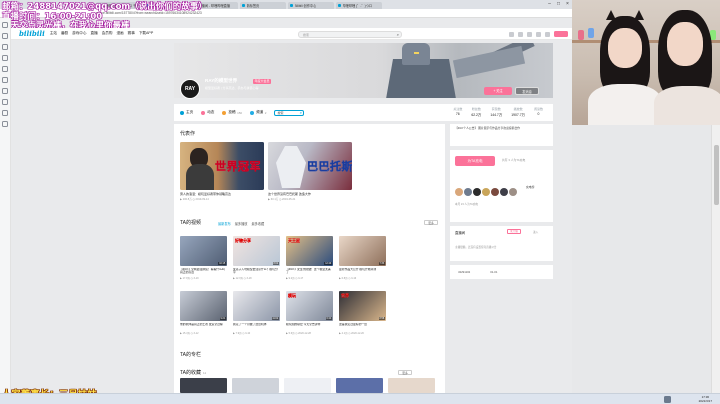 The height and width of the screenshot is (404, 720). Describe the element at coordinates (310, 194) in the screenshot. I see `video-title: 这个世界没有巴巴托斯 改造大作` at that location.